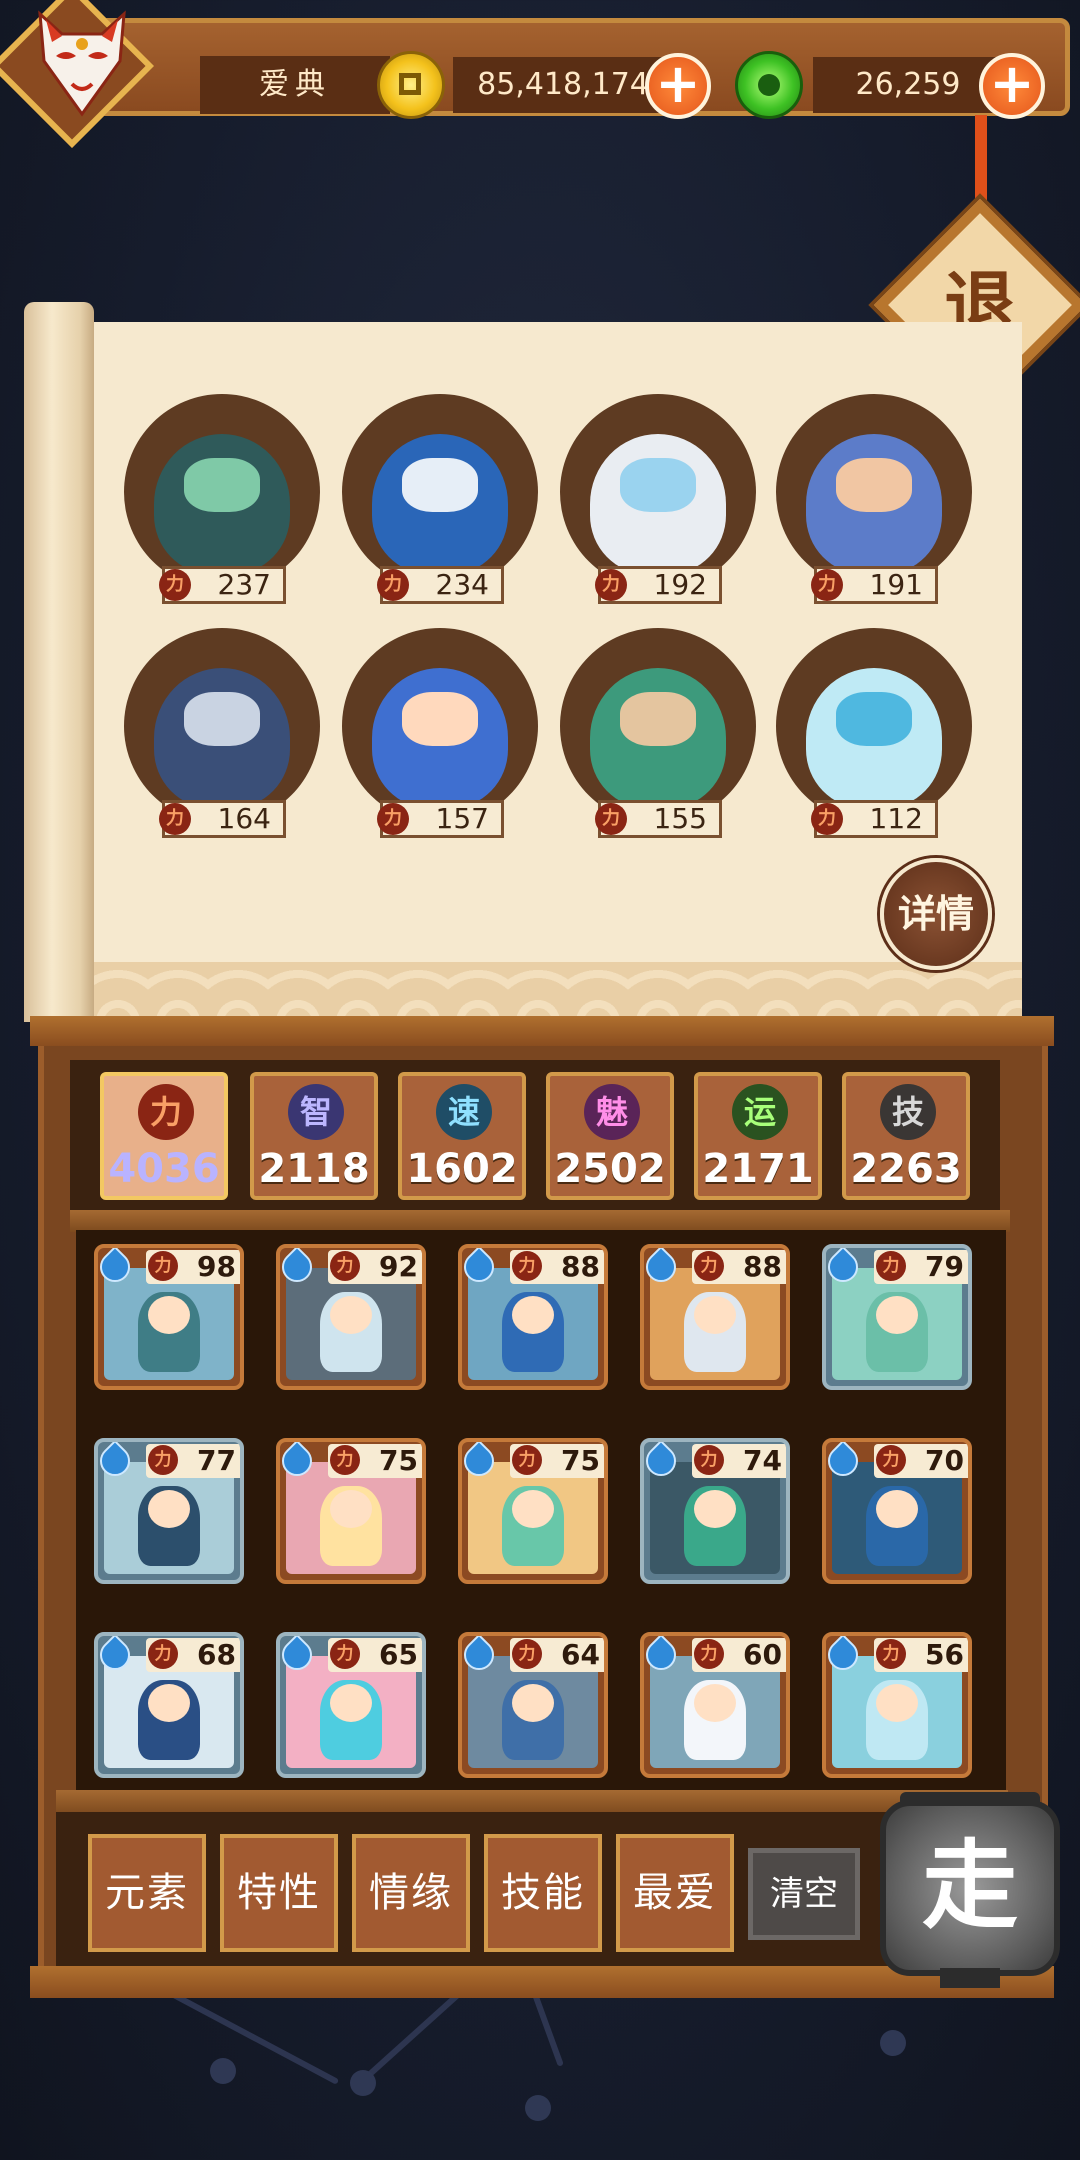 This screenshot has height=2160, width=1080. I want to click on hero-card: 力 56, so click(897, 1705).